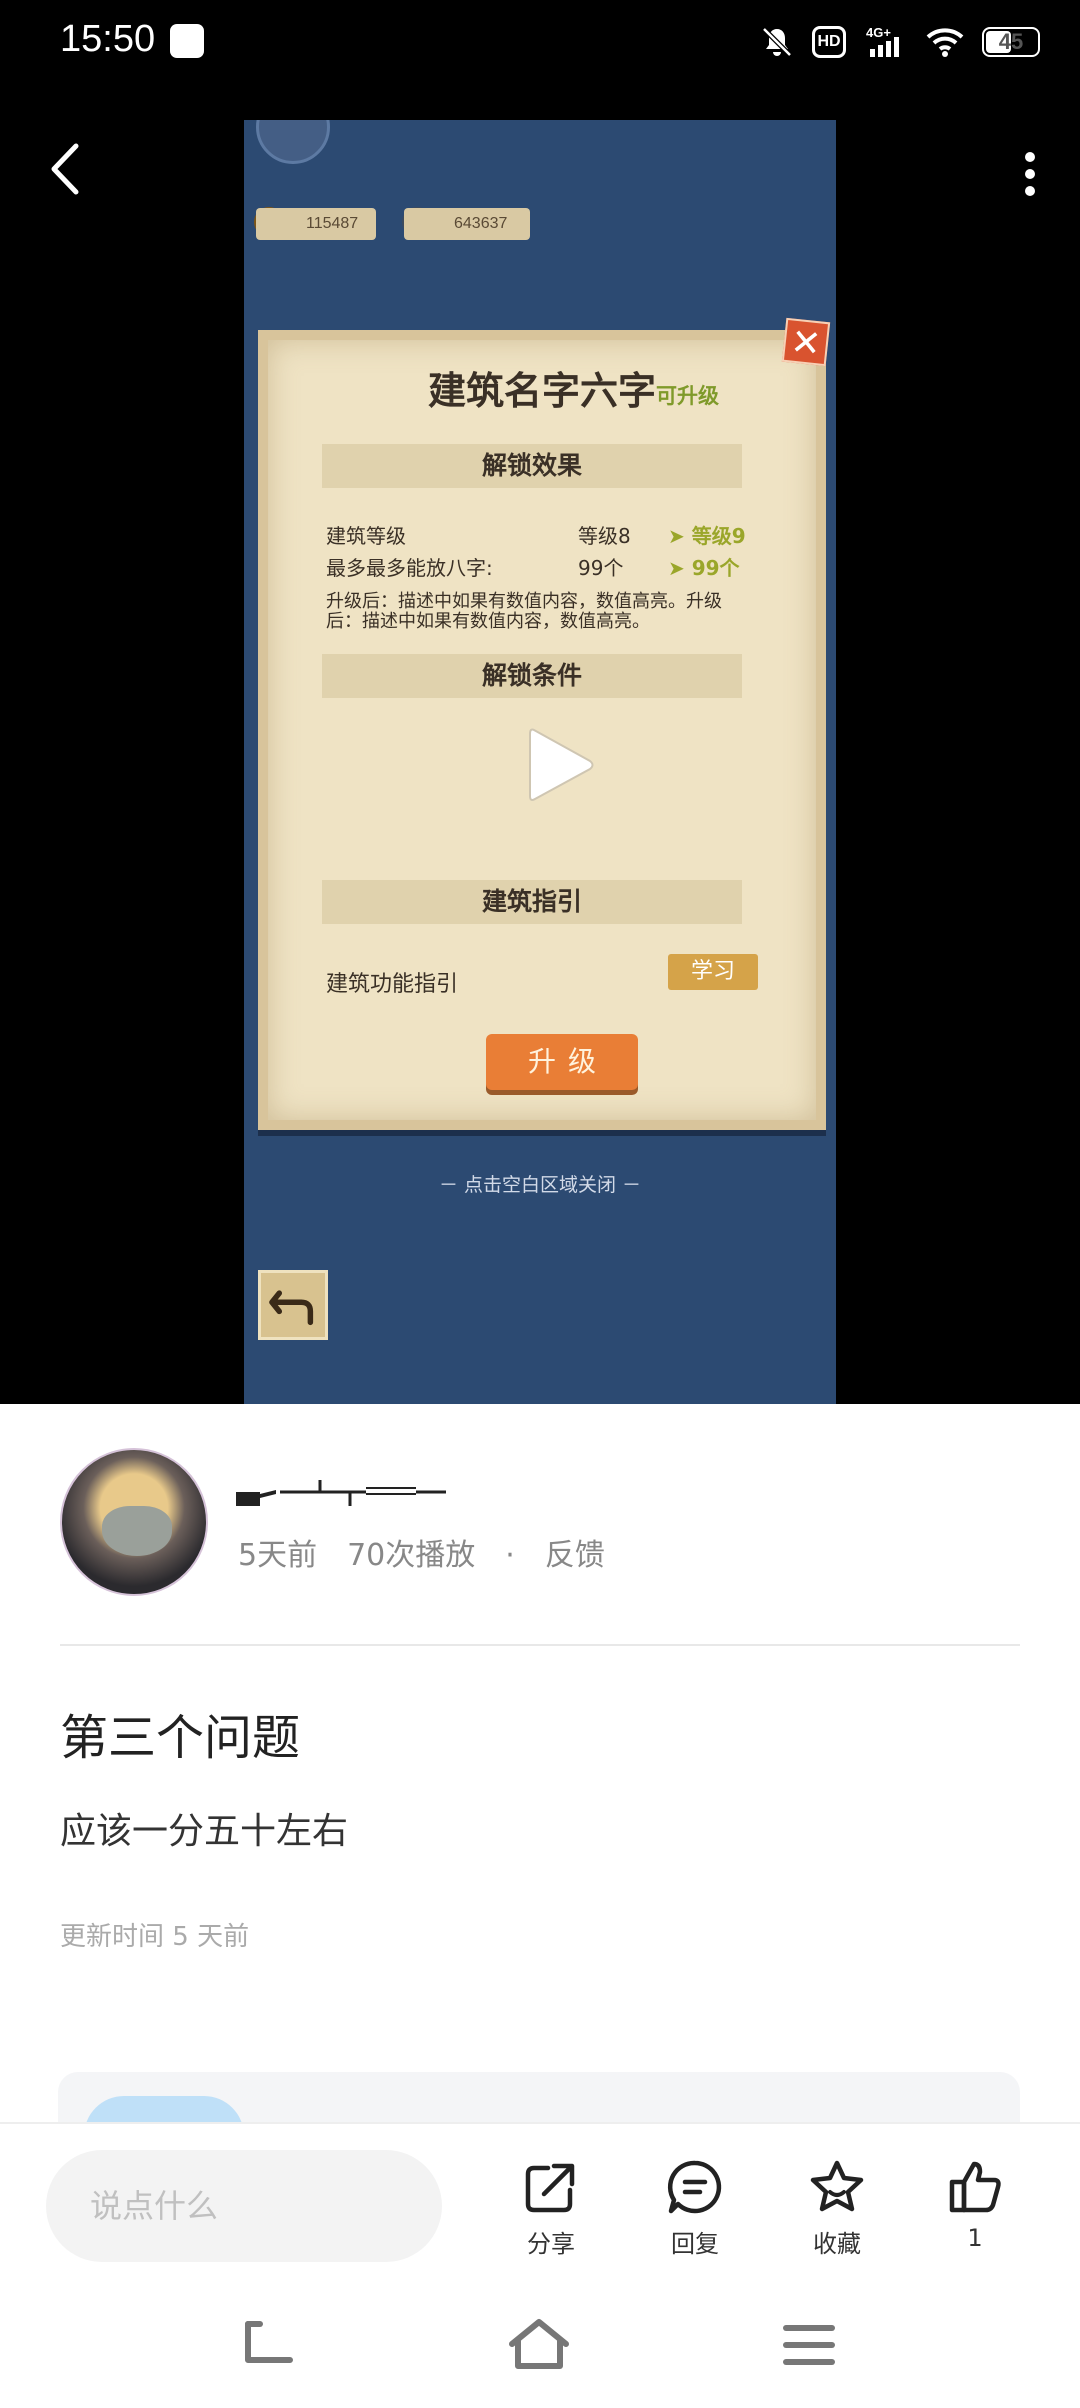 Image resolution: width=1080 pixels, height=2408 pixels. I want to click on action-bar: 分享 回复 收藏 1, so click(540, 2202).